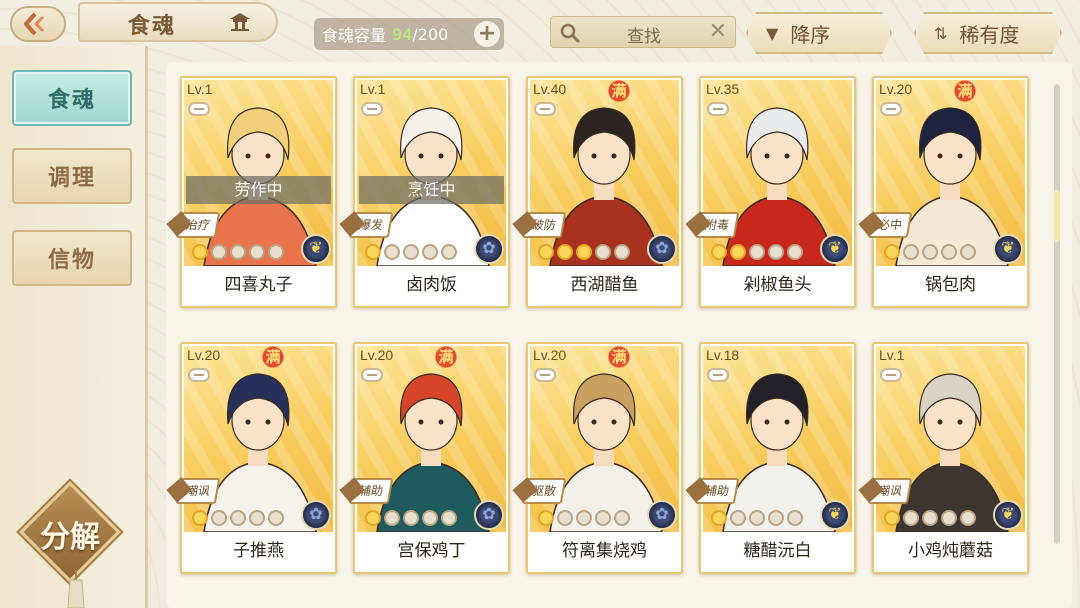  I want to click on capacity-current: 94, so click(402, 34).